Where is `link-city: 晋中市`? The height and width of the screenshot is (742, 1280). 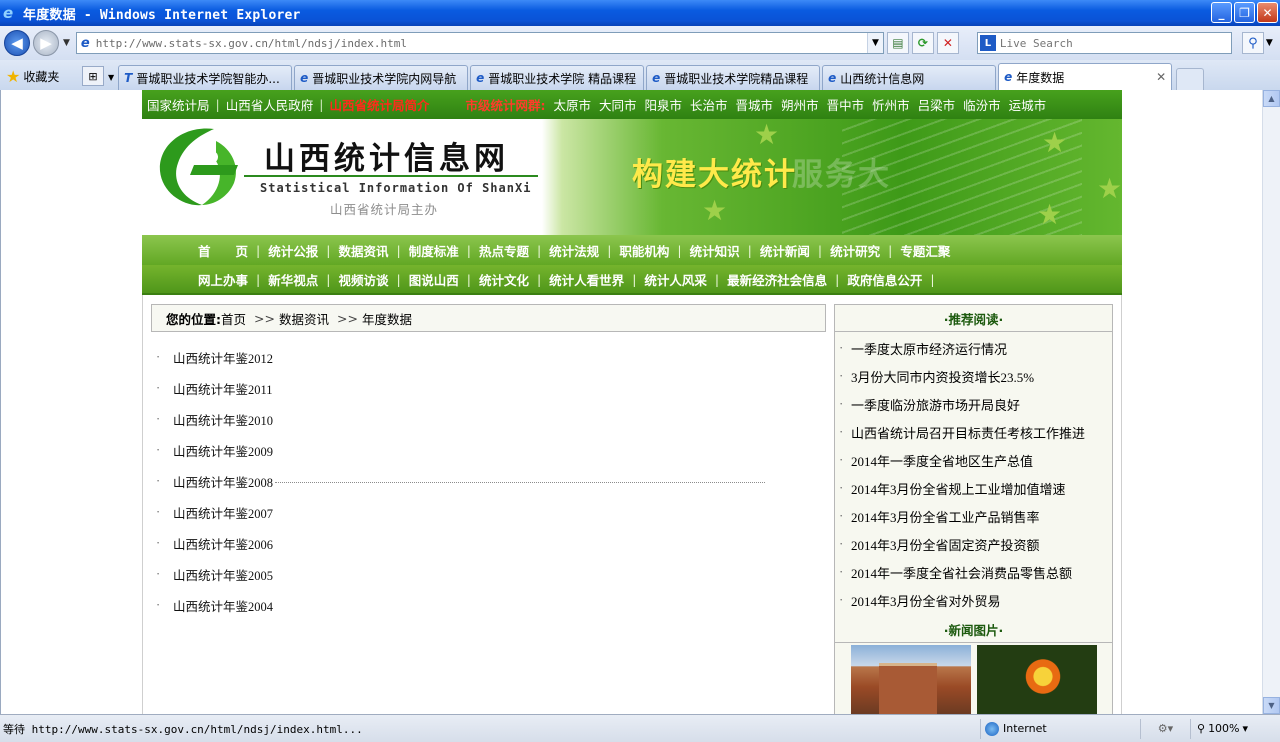 link-city: 晋中市 is located at coordinates (846, 104).